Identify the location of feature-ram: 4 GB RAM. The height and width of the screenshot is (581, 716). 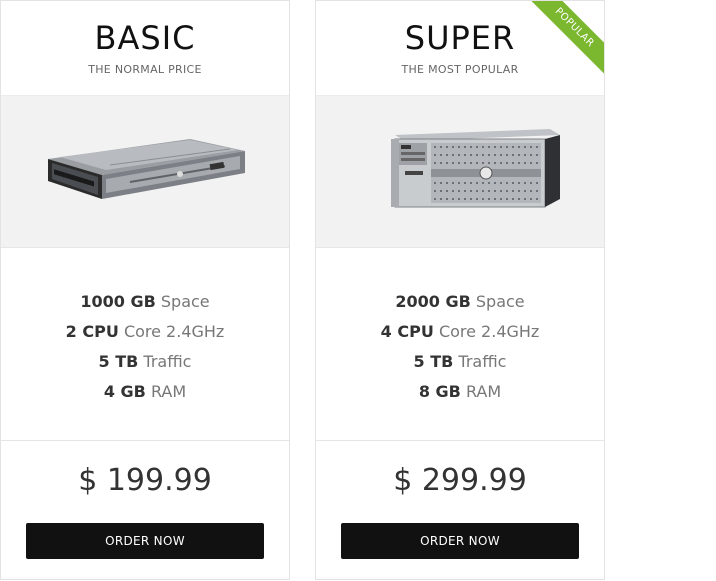
(145, 392).